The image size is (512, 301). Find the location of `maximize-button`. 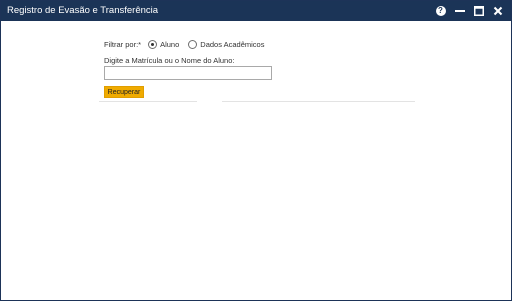

maximize-button is located at coordinates (478, 11).